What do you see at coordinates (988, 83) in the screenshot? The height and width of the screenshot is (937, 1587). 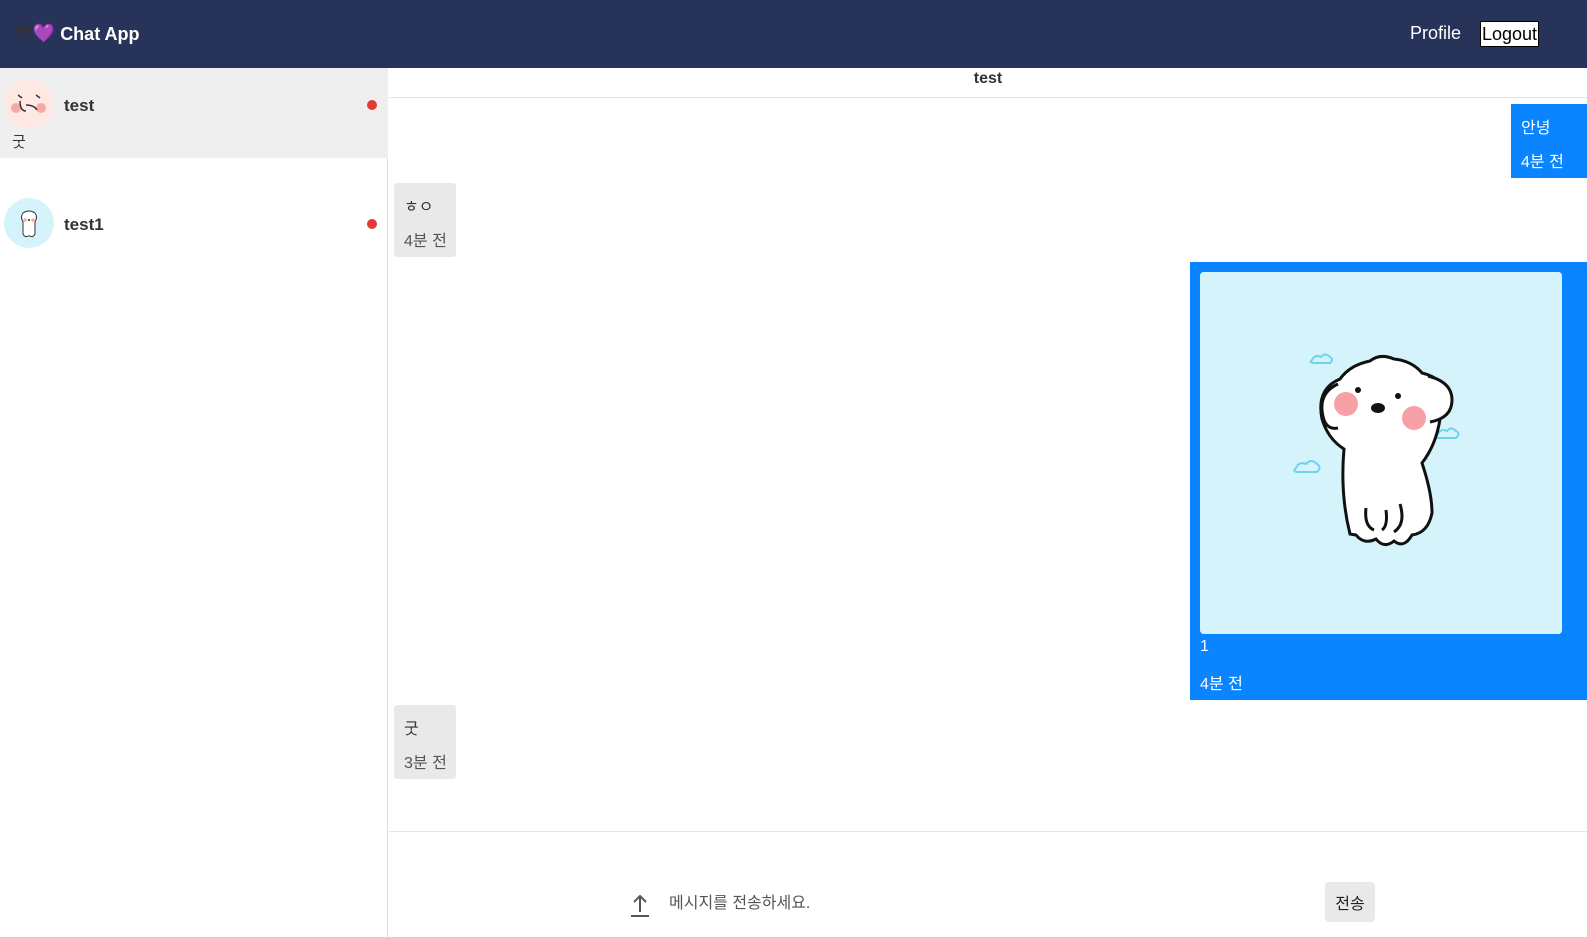 I see `chat-title: test` at bounding box center [988, 83].